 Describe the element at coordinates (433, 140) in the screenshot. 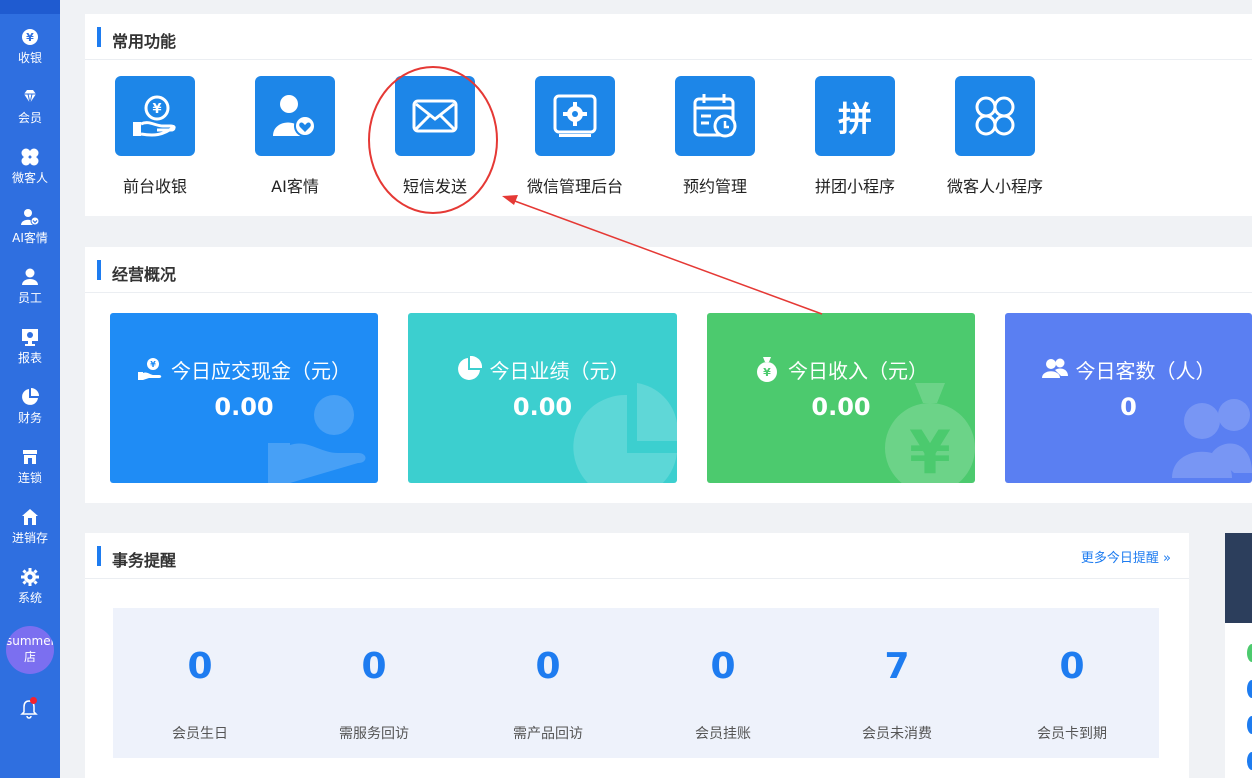

I see `annotation-circle` at that location.